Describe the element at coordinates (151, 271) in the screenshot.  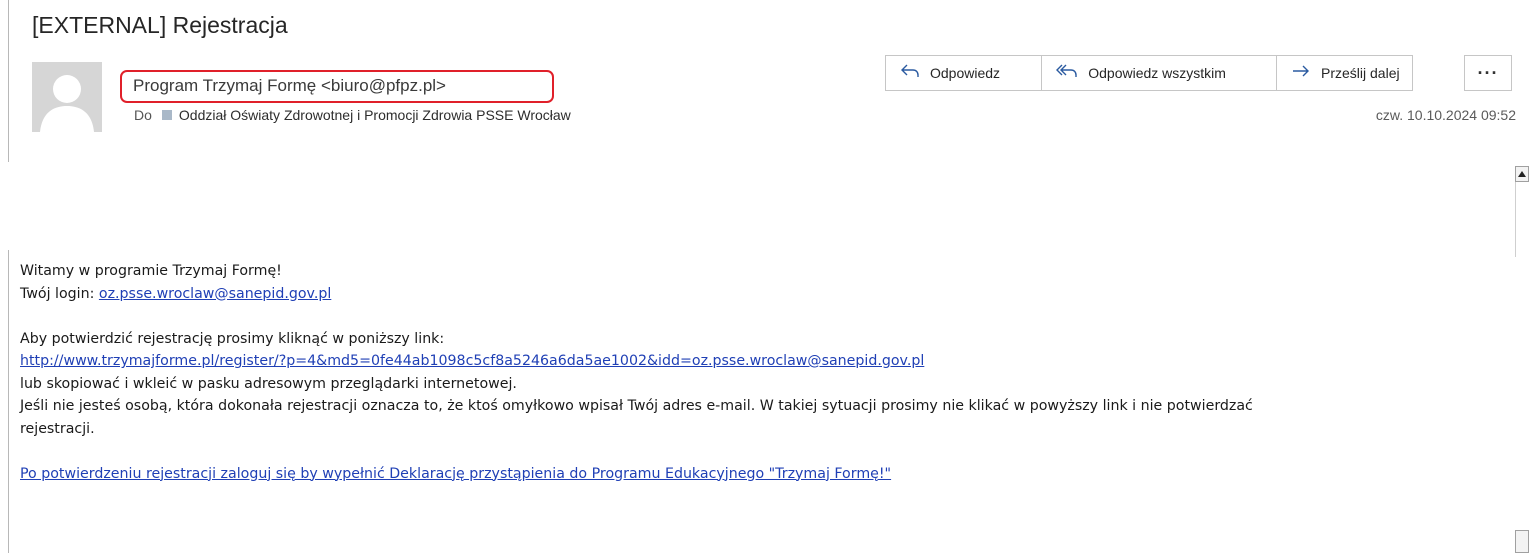
I see `greeting-line: Witamy w programie Trzymaj Formę!` at that location.